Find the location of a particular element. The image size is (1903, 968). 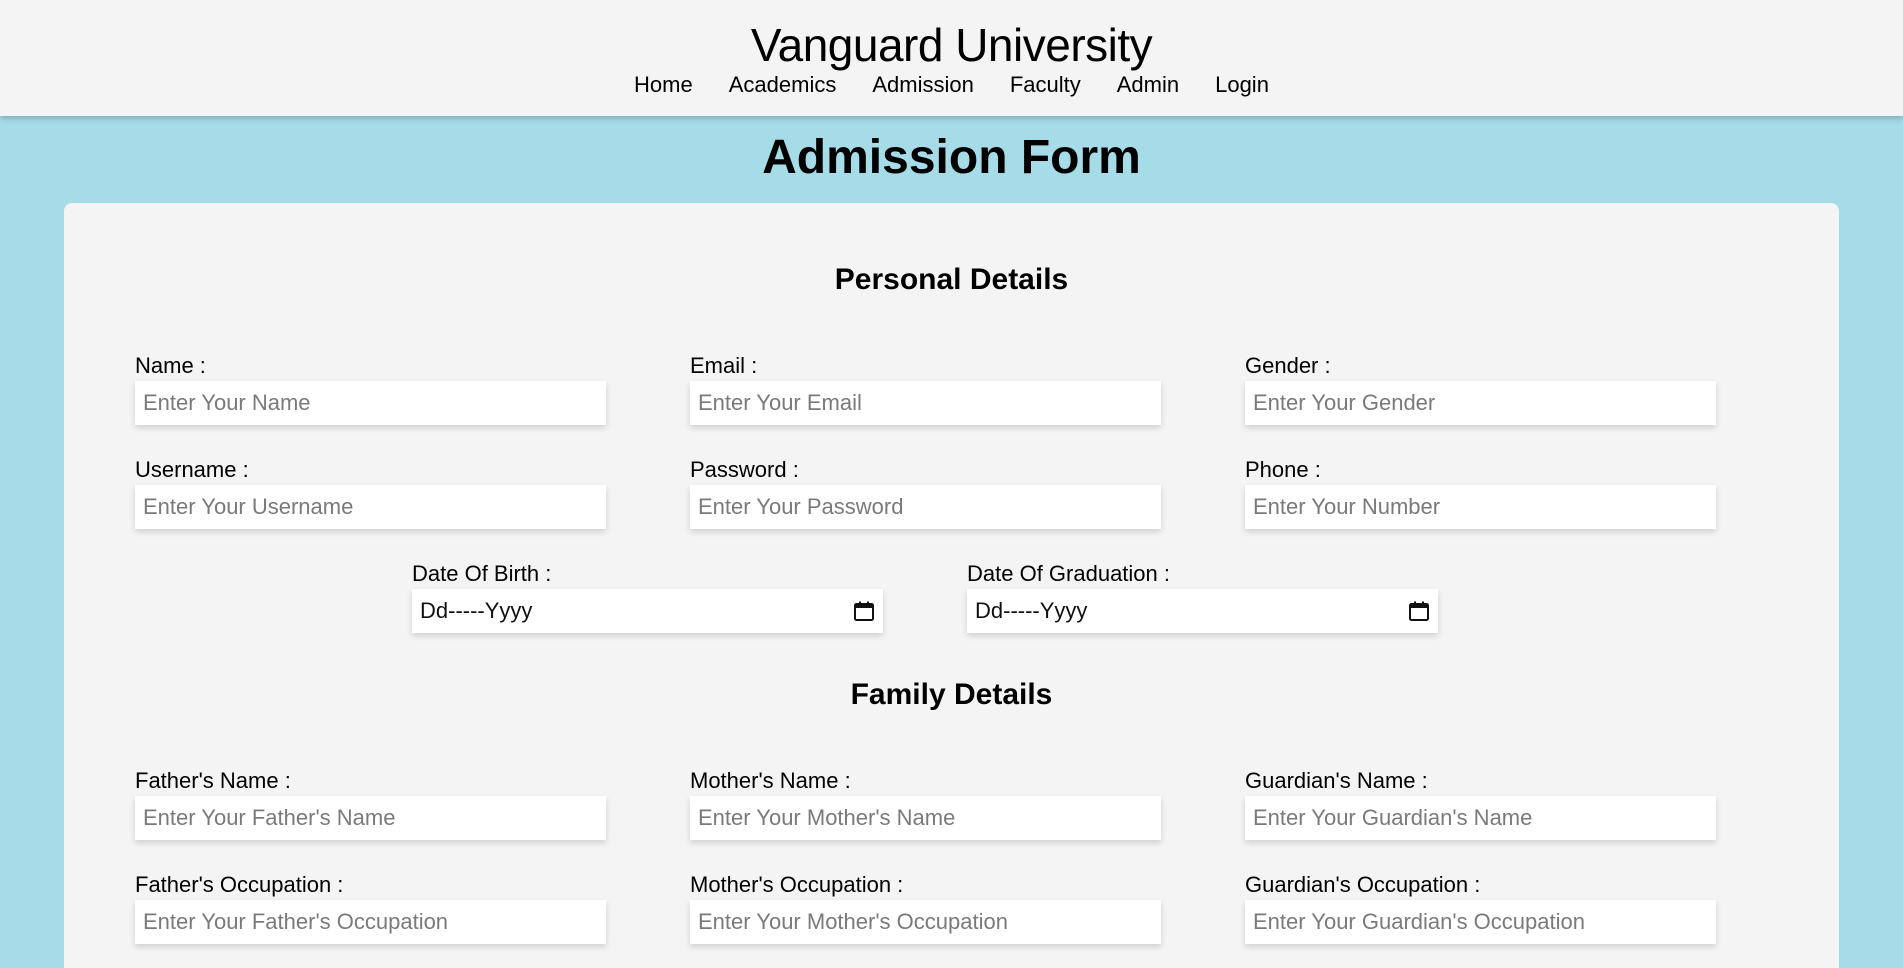

date-of-birth-value: Dd-----Yyyy is located at coordinates (476, 610).